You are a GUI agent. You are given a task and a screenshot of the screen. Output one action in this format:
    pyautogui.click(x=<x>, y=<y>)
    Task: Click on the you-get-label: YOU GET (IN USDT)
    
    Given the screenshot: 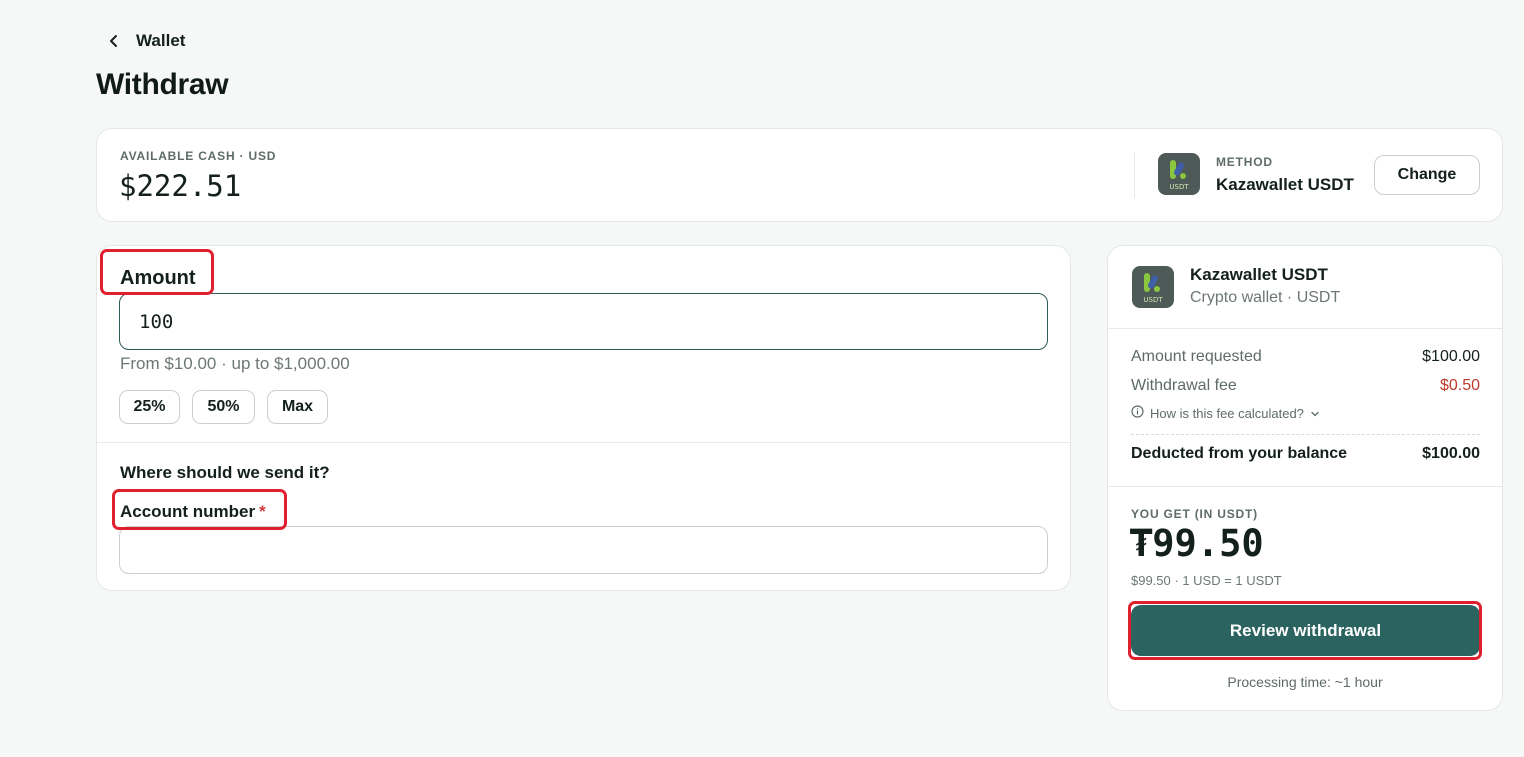 What is the action you would take?
    pyautogui.click(x=1194, y=514)
    